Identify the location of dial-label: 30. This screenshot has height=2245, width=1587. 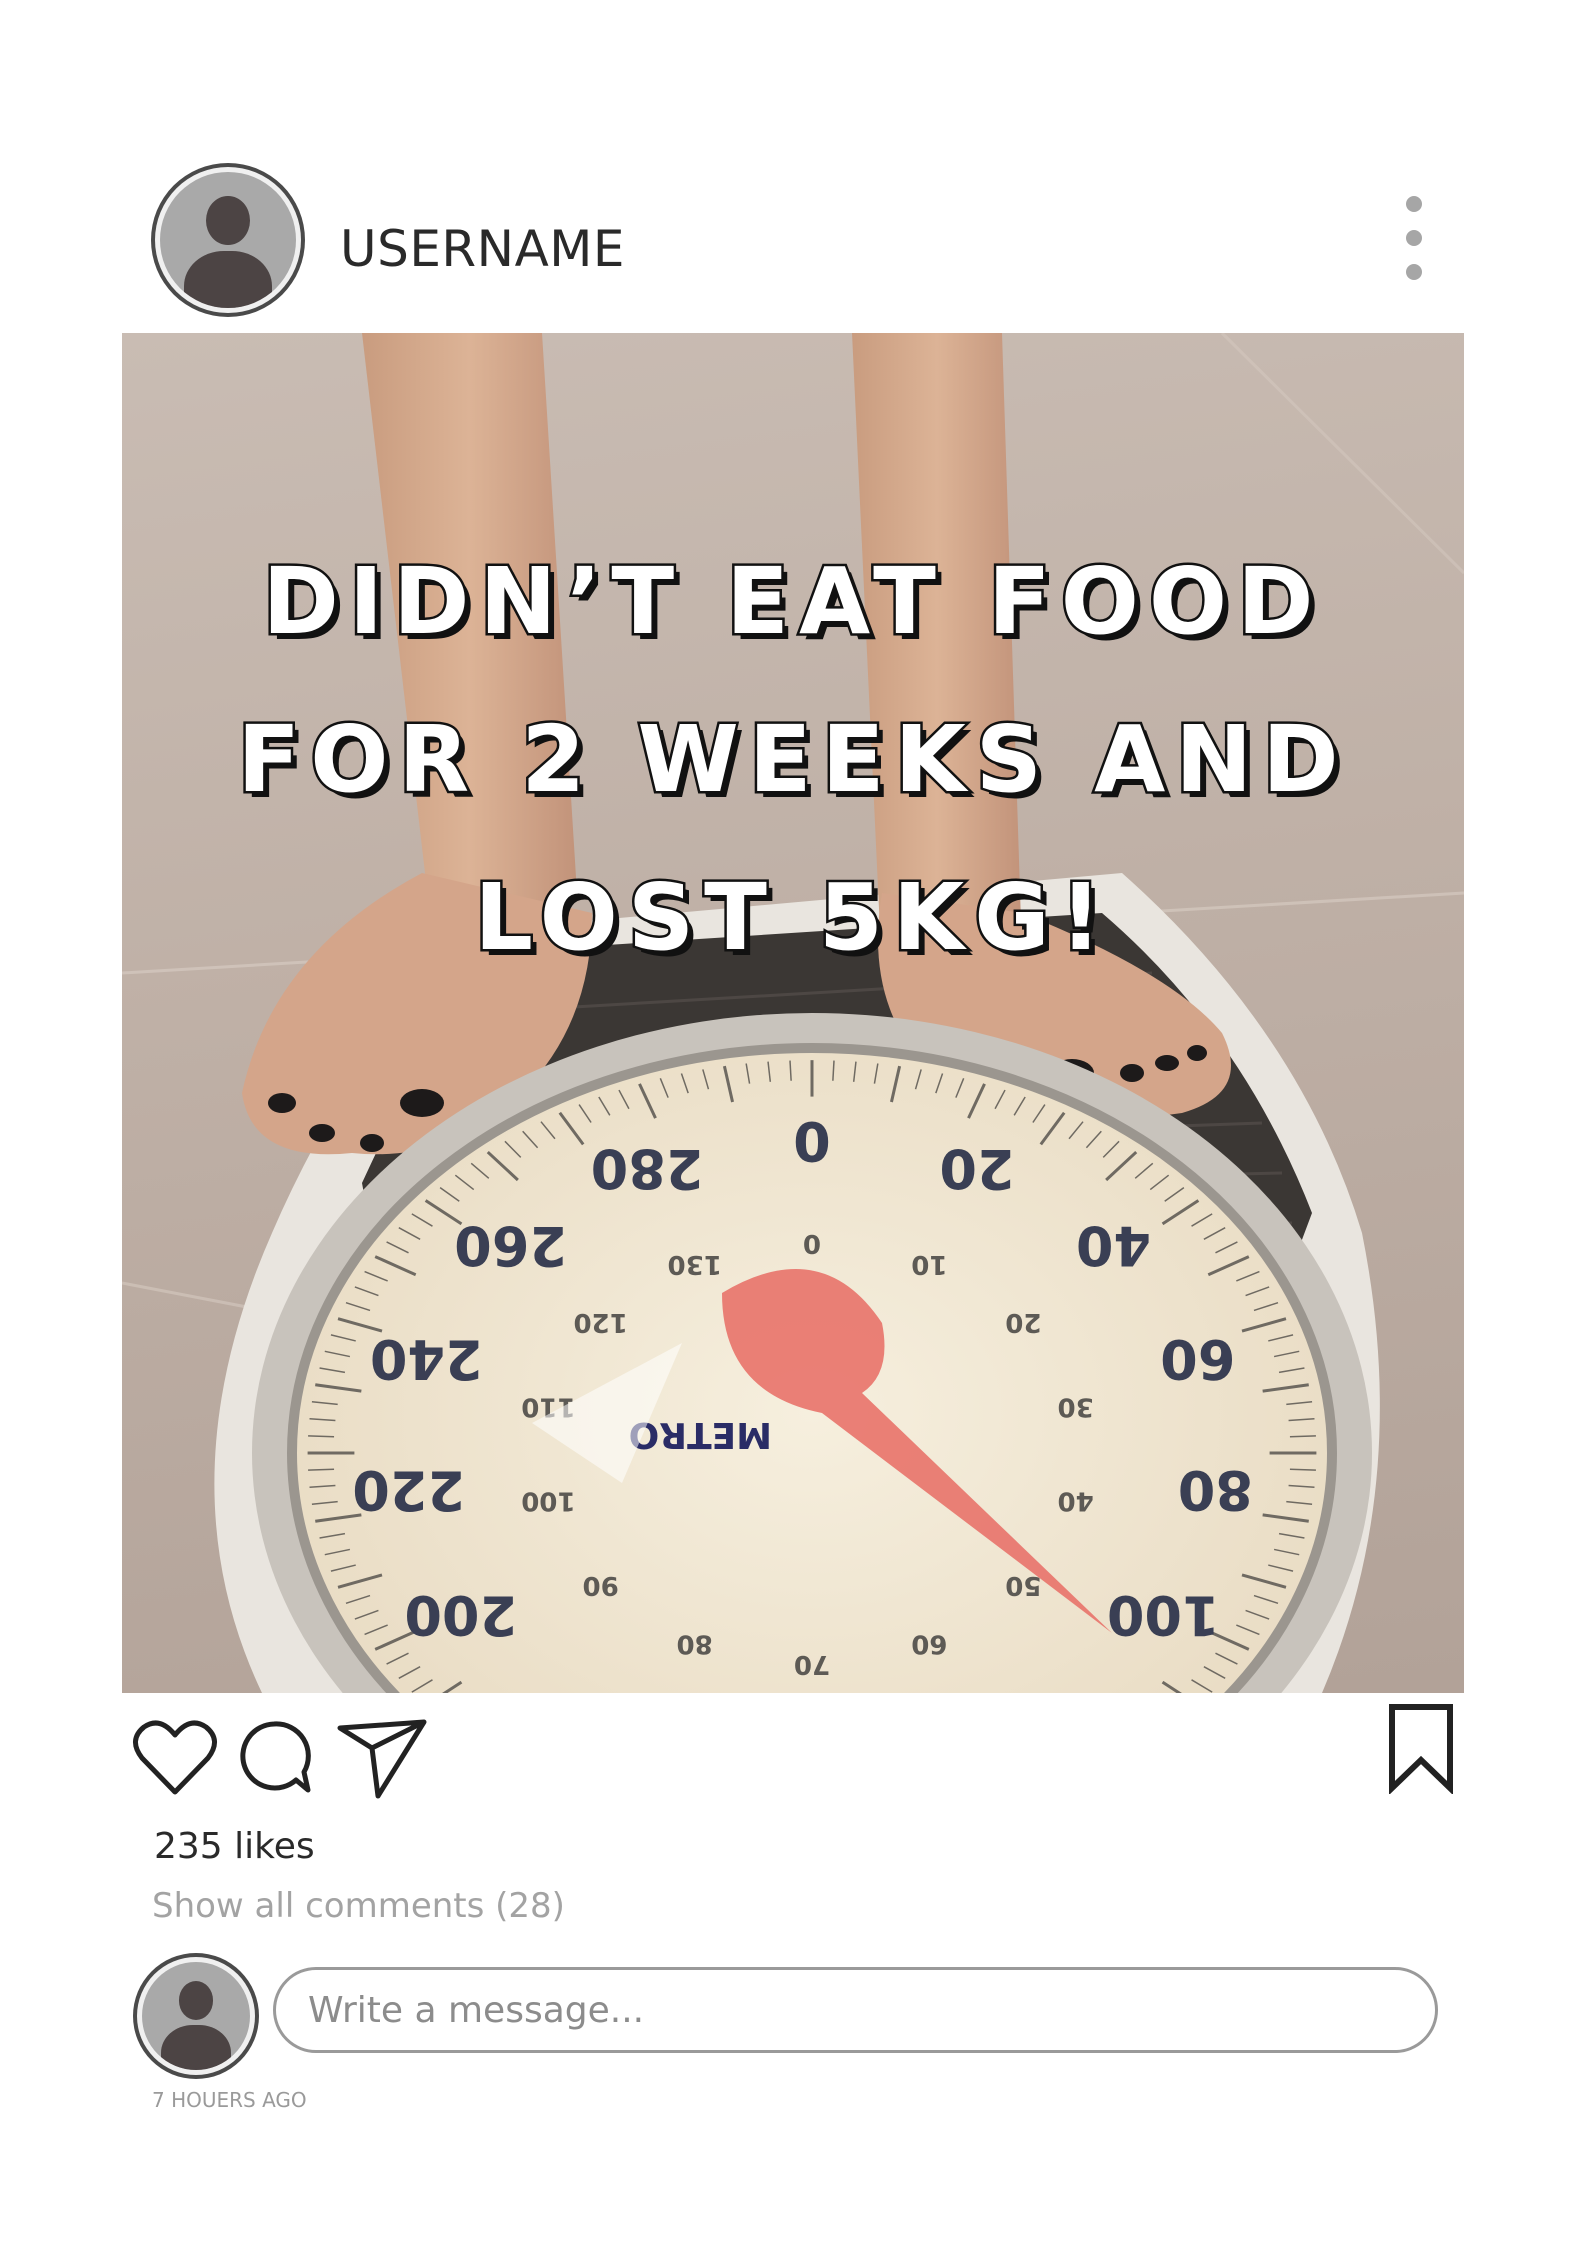
(1076, 1407).